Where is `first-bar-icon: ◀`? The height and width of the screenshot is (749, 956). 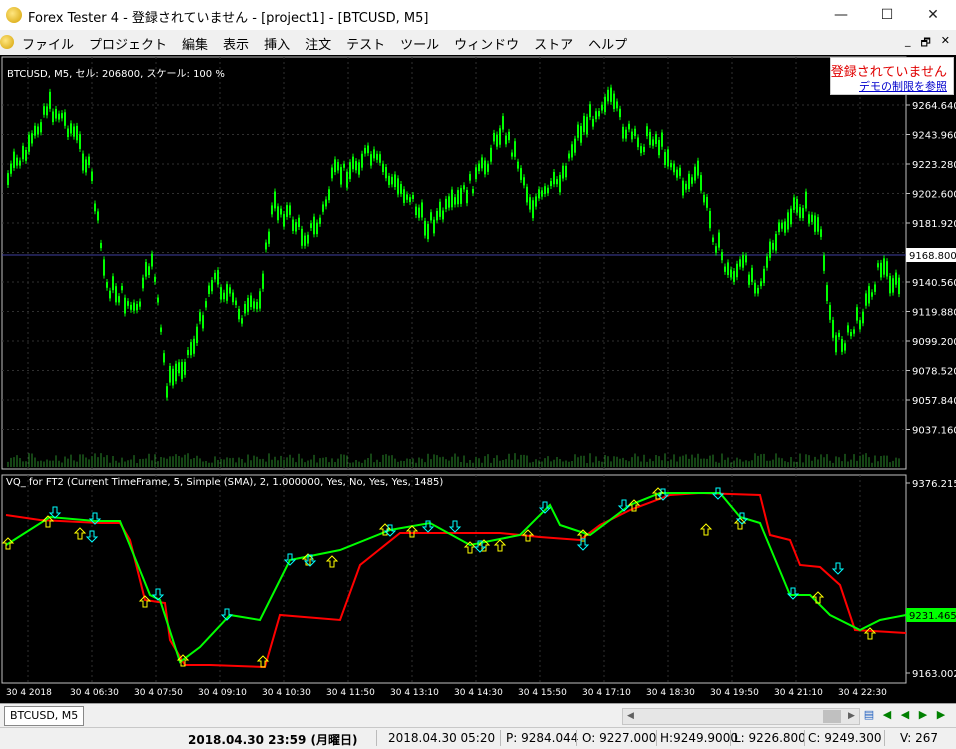 first-bar-icon: ◀ is located at coordinates (887, 715).